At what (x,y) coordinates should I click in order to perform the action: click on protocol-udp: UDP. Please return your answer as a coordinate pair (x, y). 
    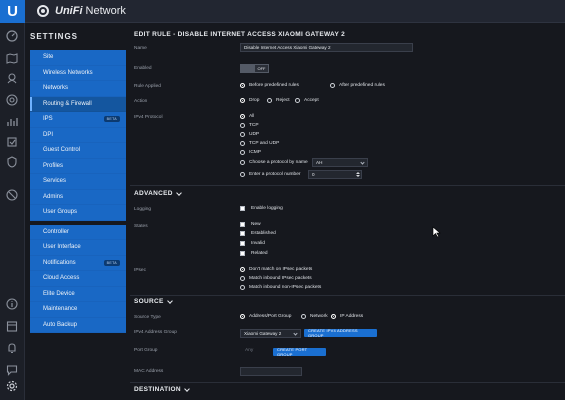
    Looking at the image, I should click on (249, 134).